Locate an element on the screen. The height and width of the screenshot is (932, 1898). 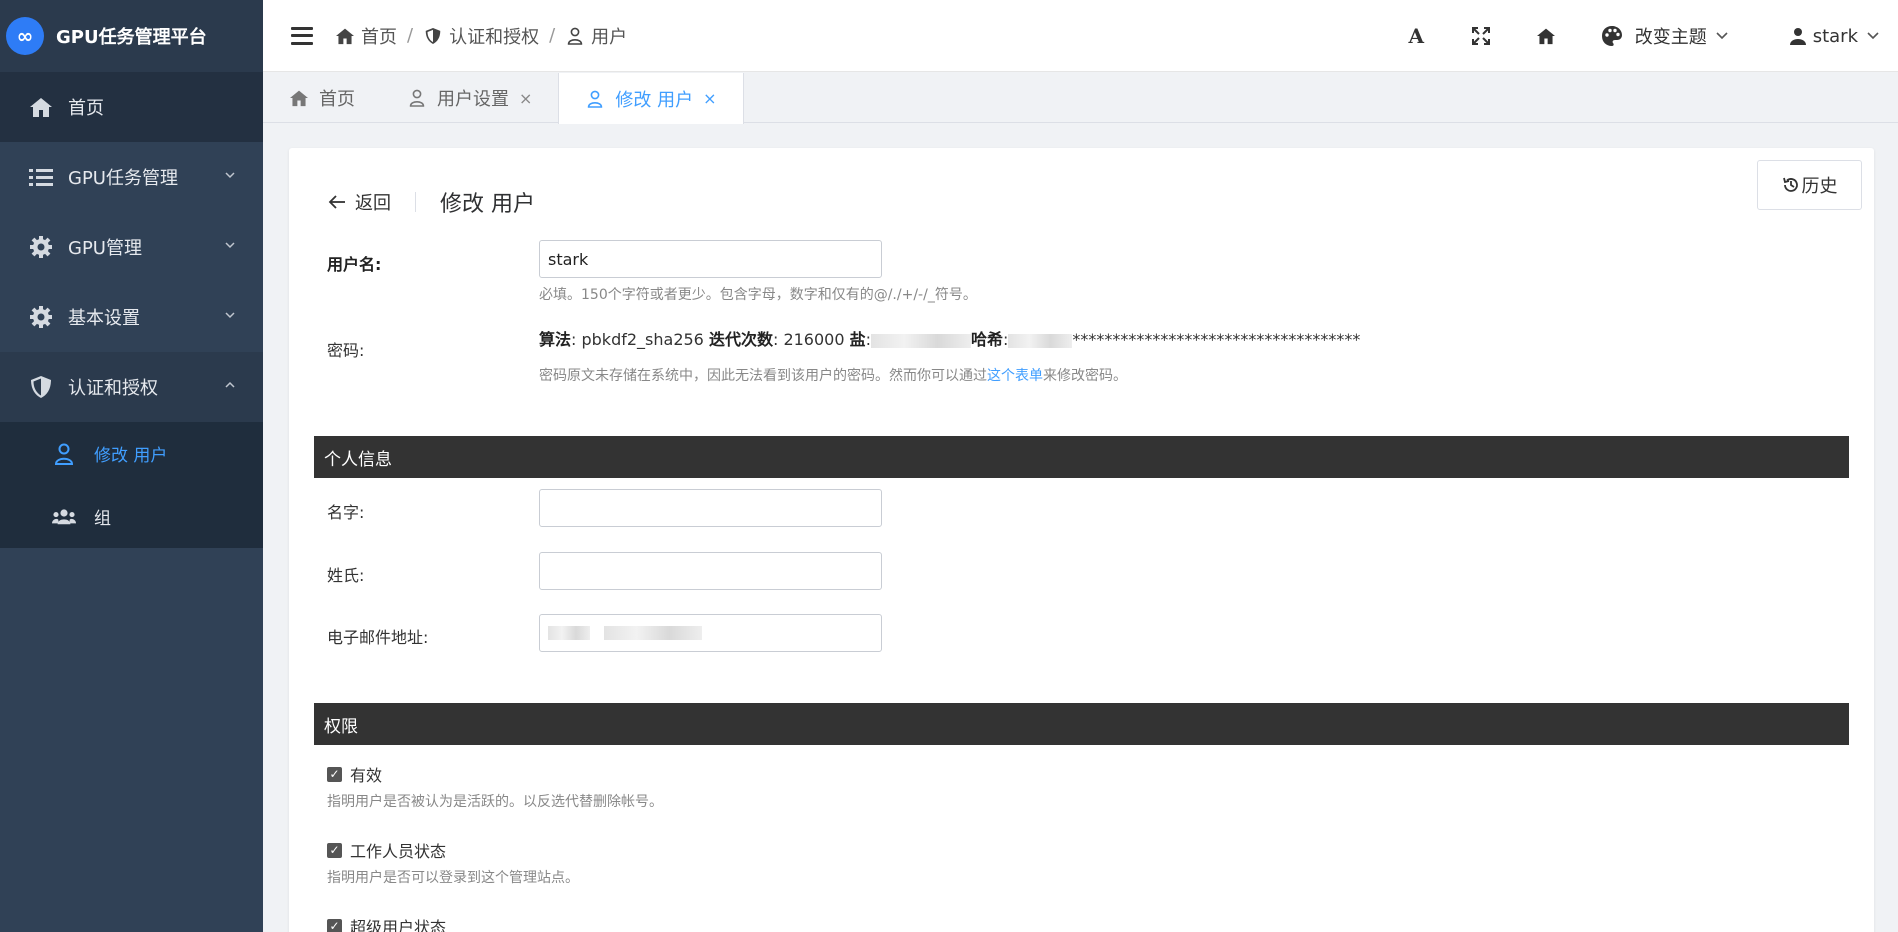
tab-home: 首页 is located at coordinates (322, 98).